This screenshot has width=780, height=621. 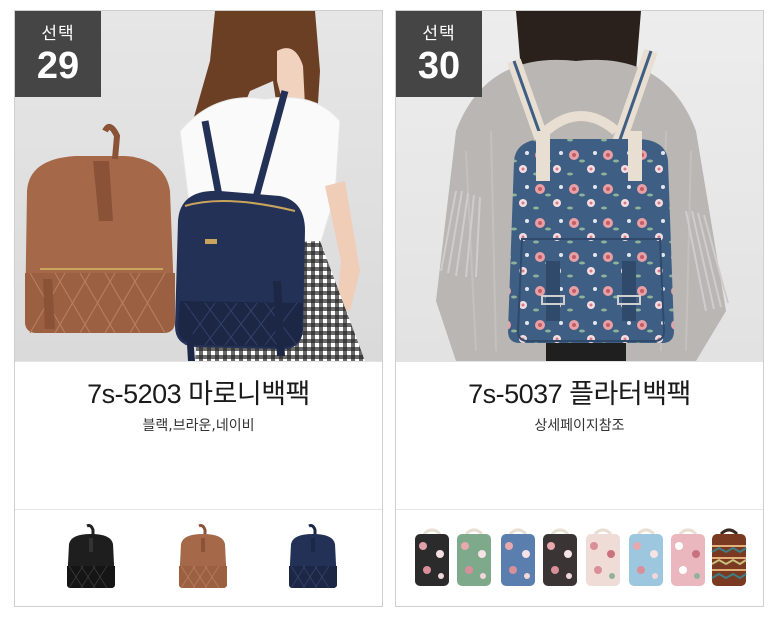 I want to click on thumbnail-floral-pink, so click(x=603, y=556).